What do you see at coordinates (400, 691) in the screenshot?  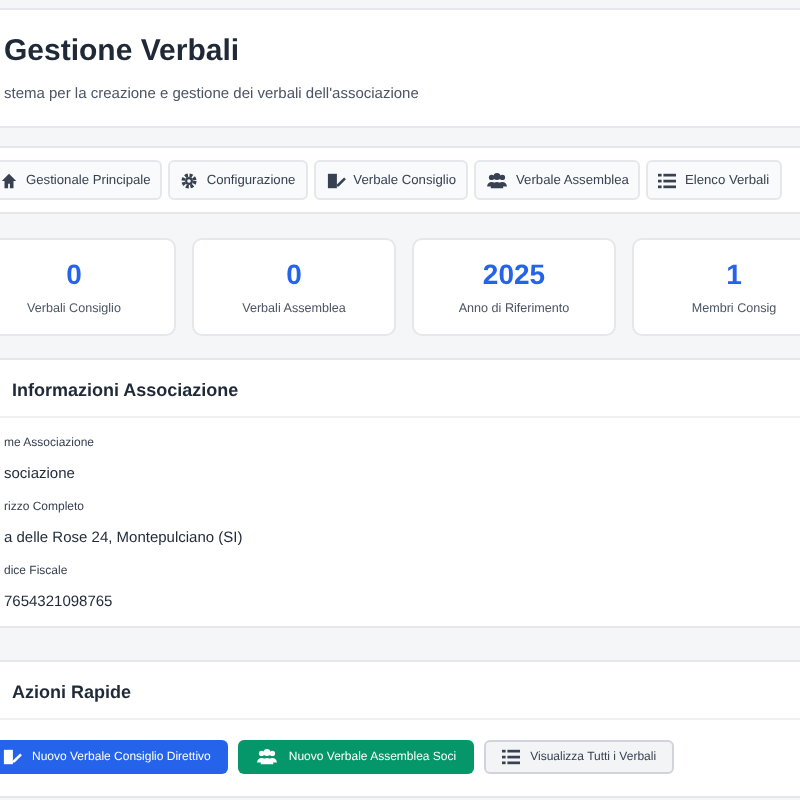 I see `section-title: Azioni Rapide` at bounding box center [400, 691].